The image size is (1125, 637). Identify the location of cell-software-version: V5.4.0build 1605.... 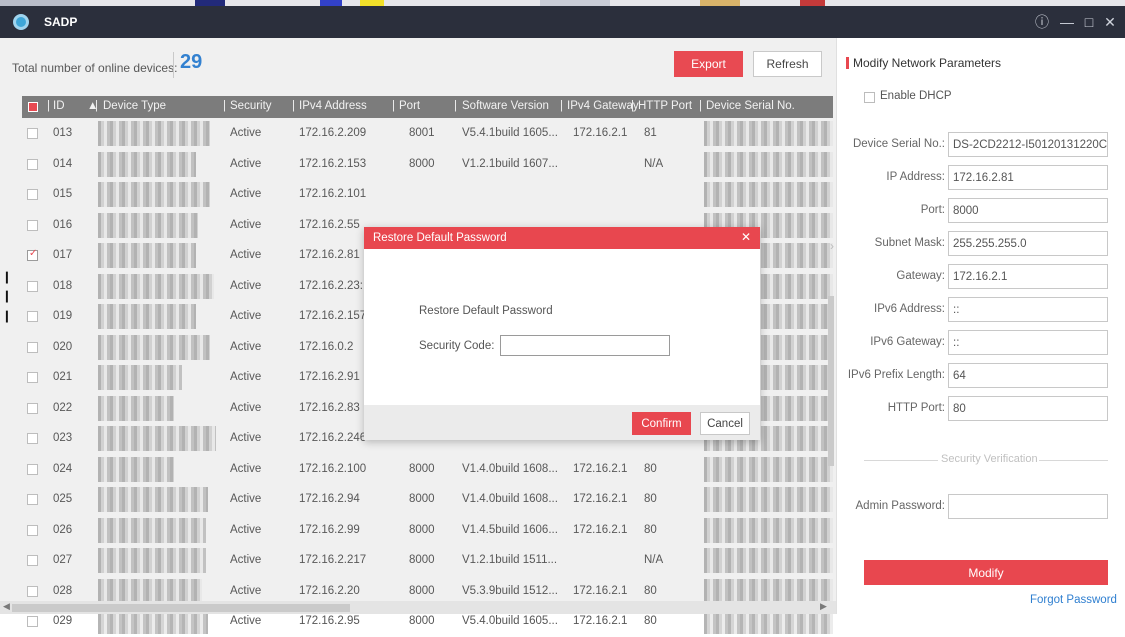
(510, 621).